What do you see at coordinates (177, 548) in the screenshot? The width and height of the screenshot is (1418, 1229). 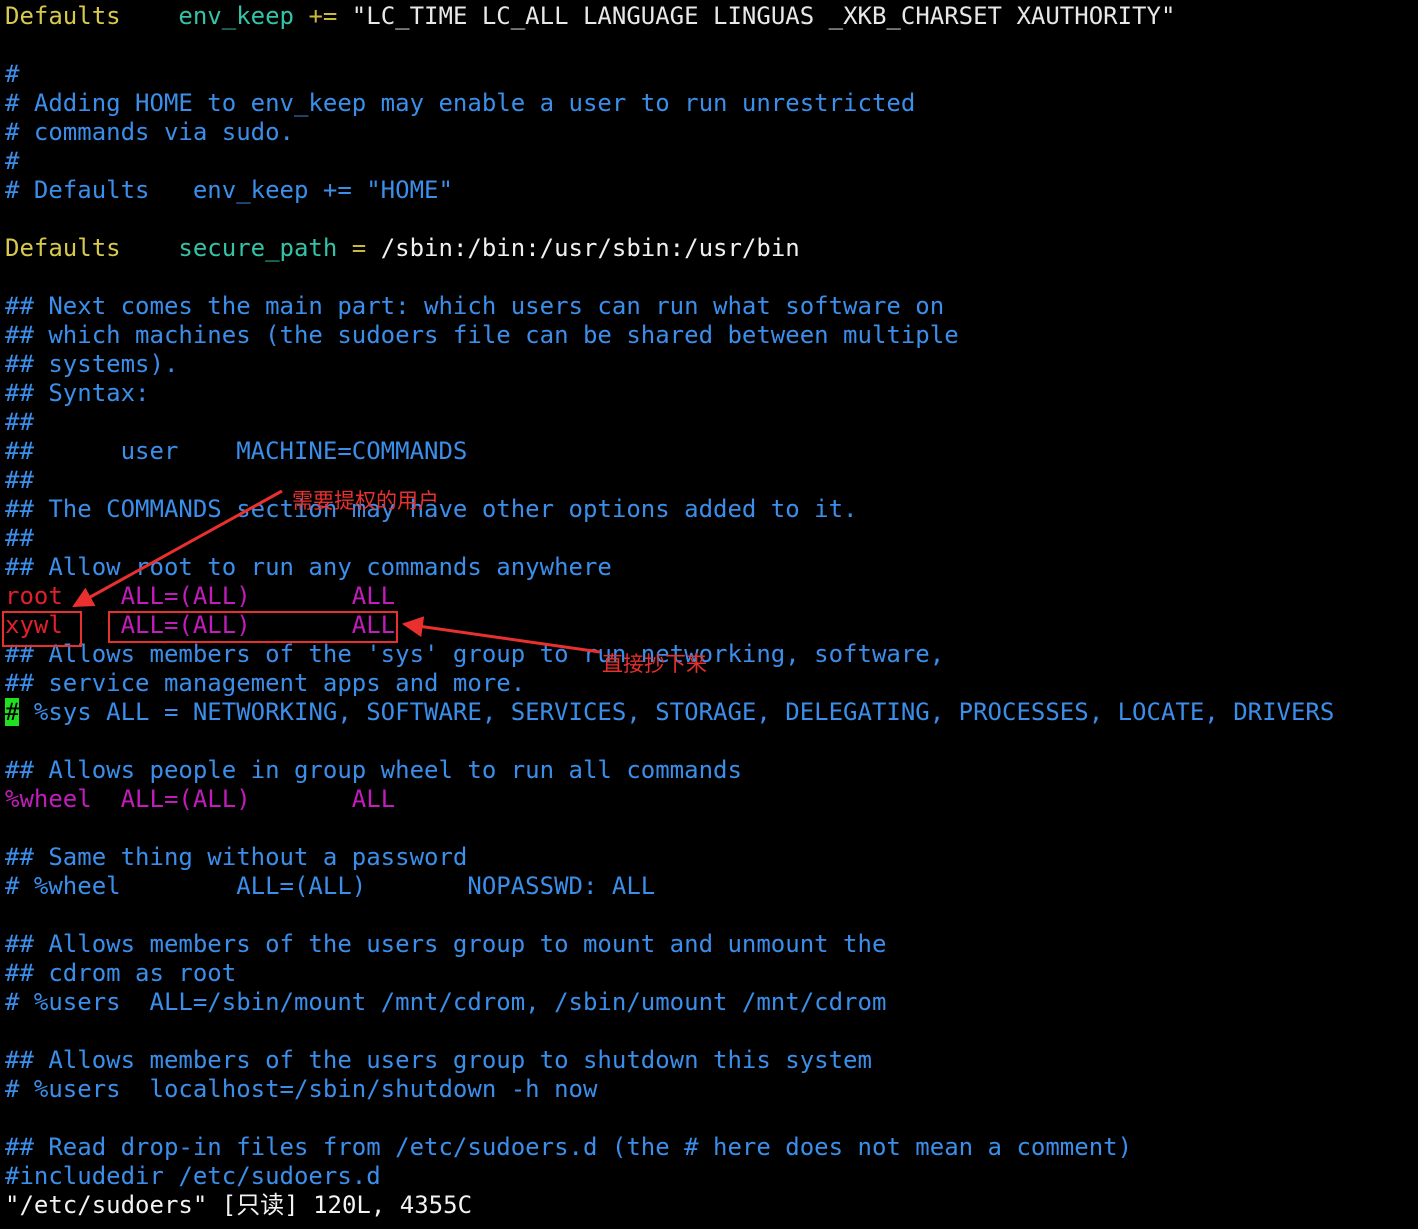 I see `arrow-to-user` at bounding box center [177, 548].